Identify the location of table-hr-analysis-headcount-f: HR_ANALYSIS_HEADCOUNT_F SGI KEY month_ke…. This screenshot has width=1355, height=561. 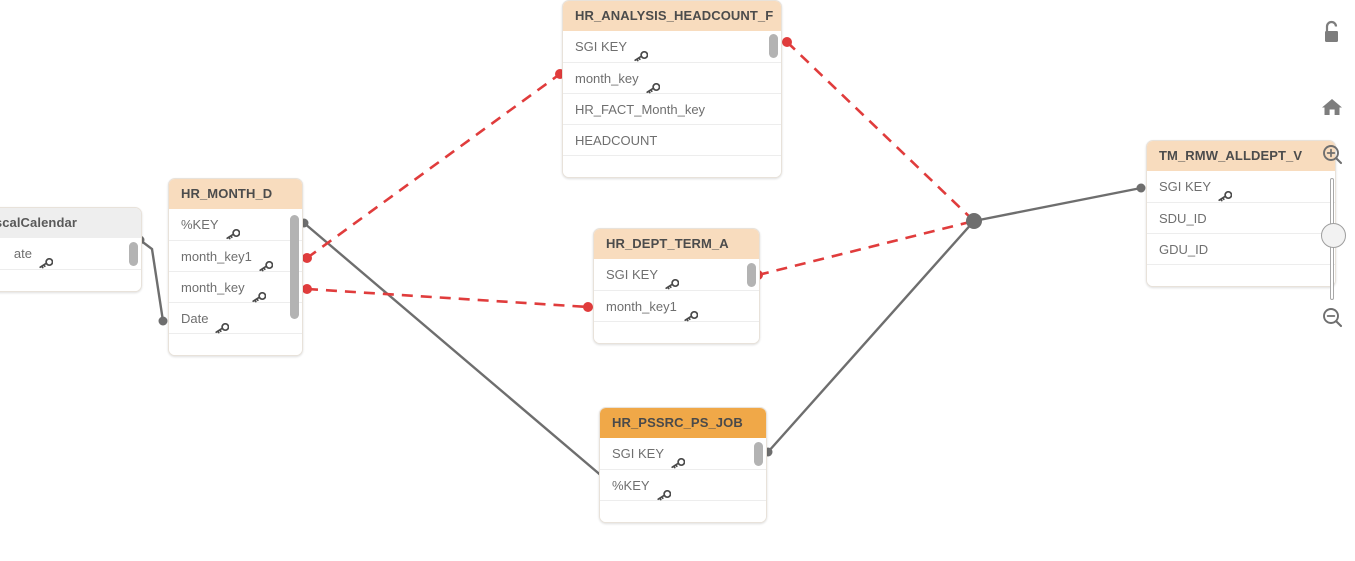
(672, 89).